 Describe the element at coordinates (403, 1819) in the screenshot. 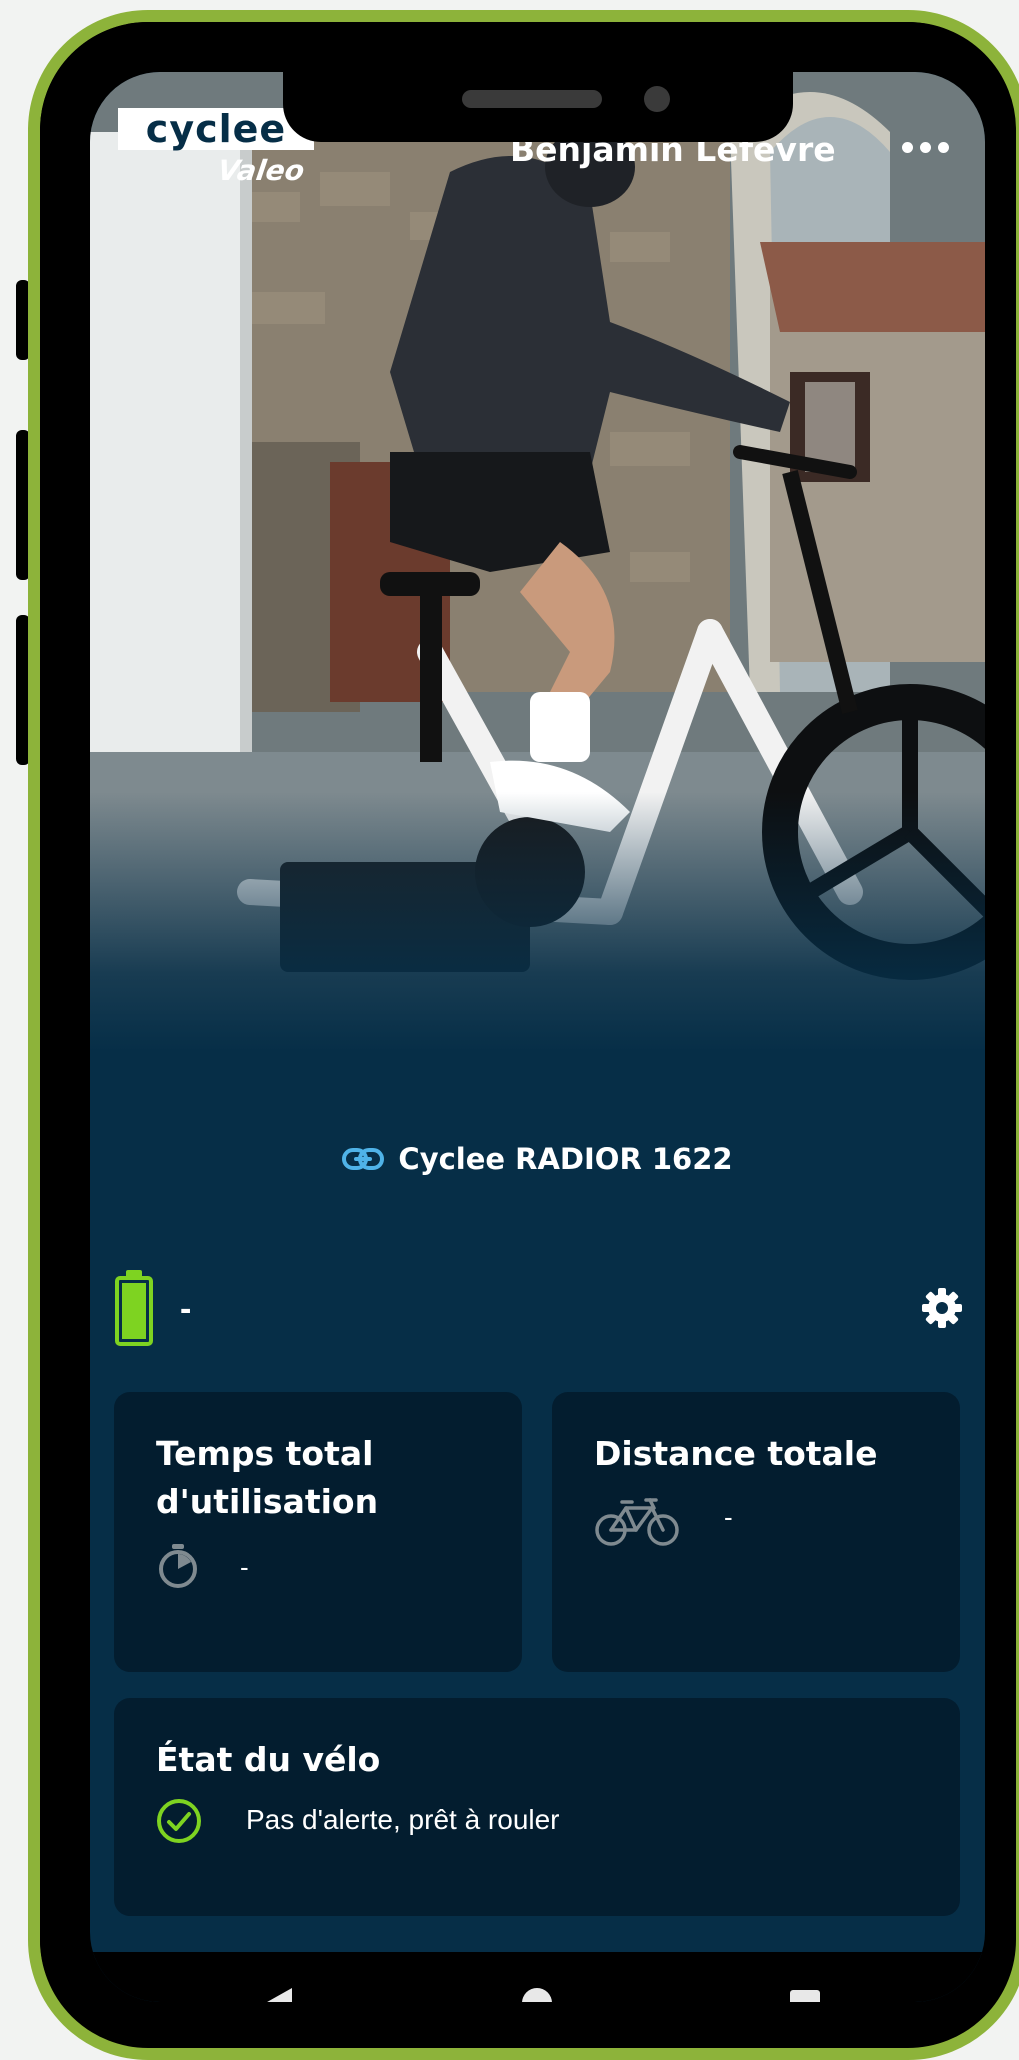

I see `bike-status-message: Pas d'alerte, prêt à rouler` at that location.